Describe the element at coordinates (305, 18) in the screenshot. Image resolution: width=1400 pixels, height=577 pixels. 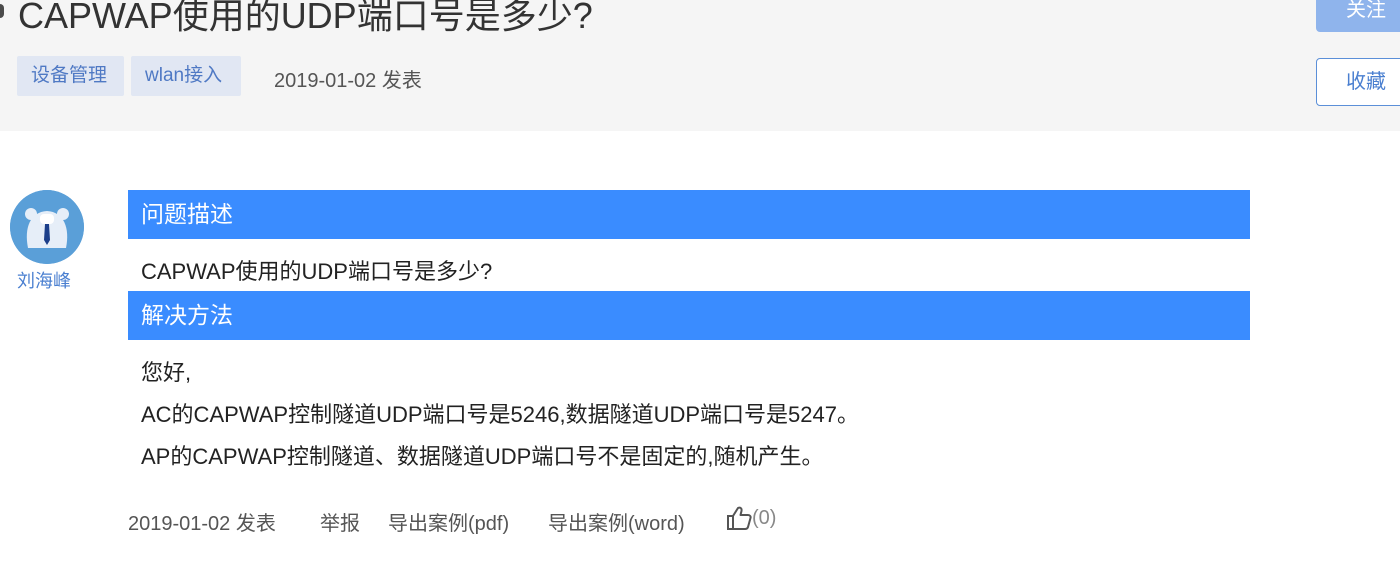
I see `page-title: CAPWAP使用的UDP端口号是多少?` at that location.